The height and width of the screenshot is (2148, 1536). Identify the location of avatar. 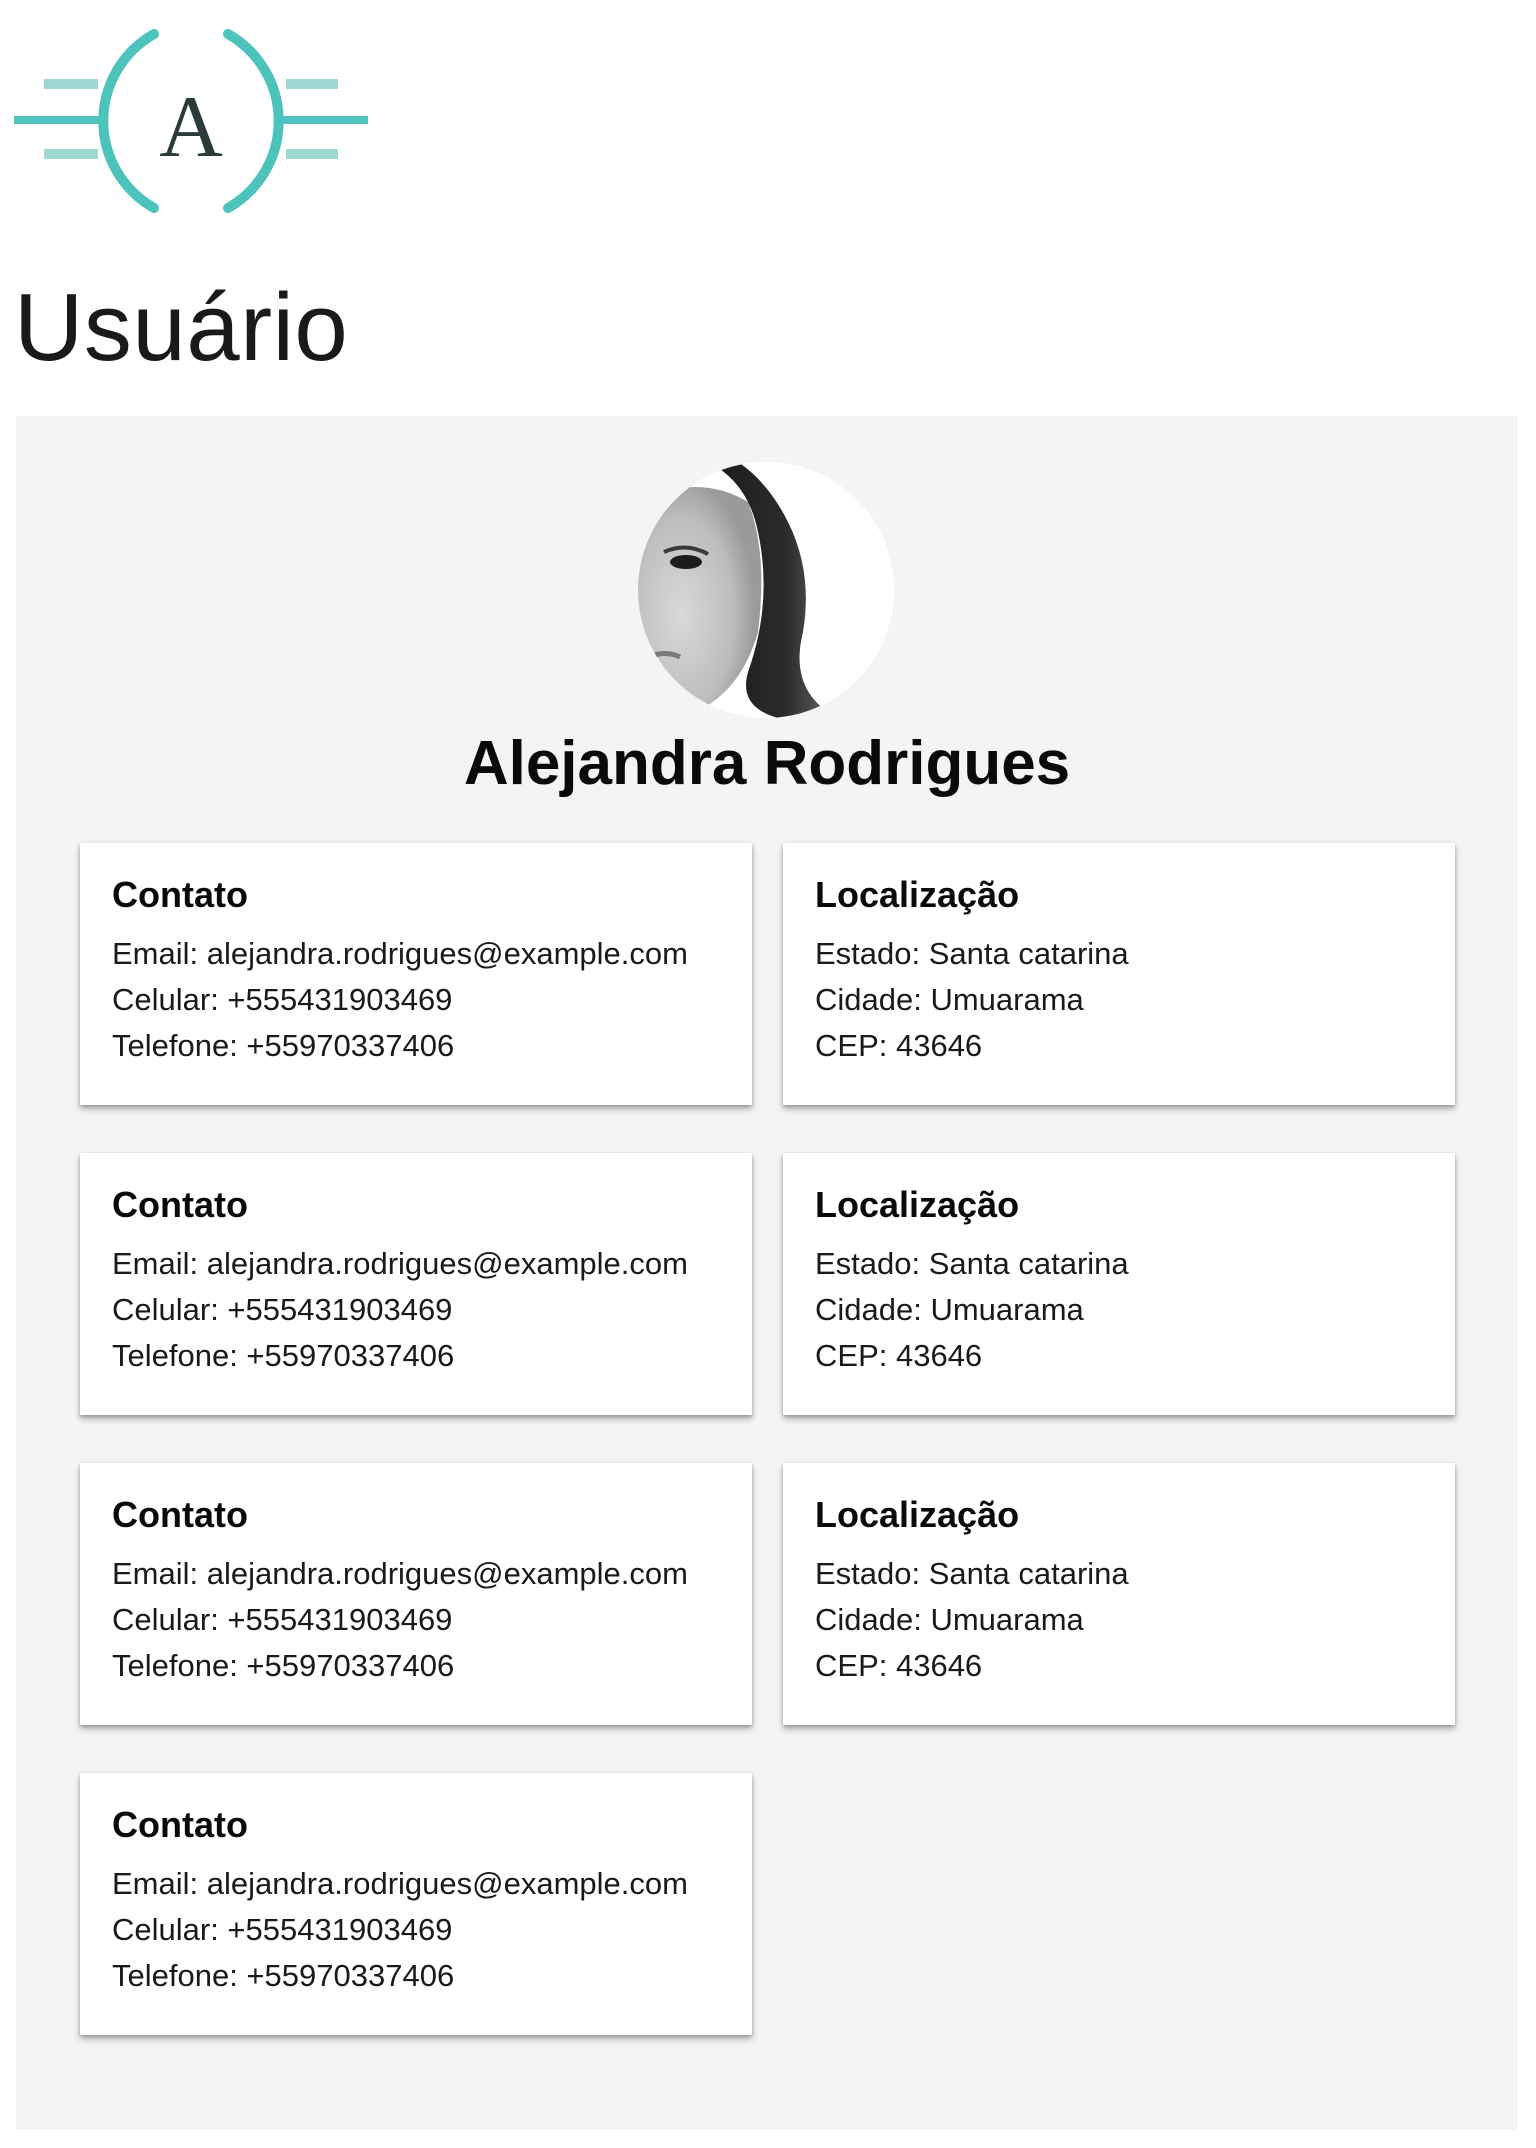
(766, 590).